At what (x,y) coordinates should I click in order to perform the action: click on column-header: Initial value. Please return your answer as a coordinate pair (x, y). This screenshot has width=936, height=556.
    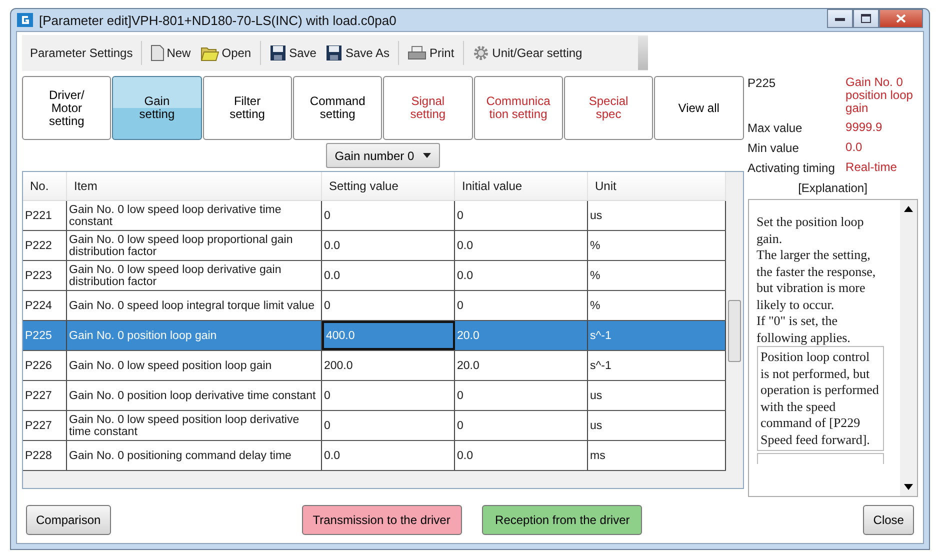
    Looking at the image, I should click on (521, 186).